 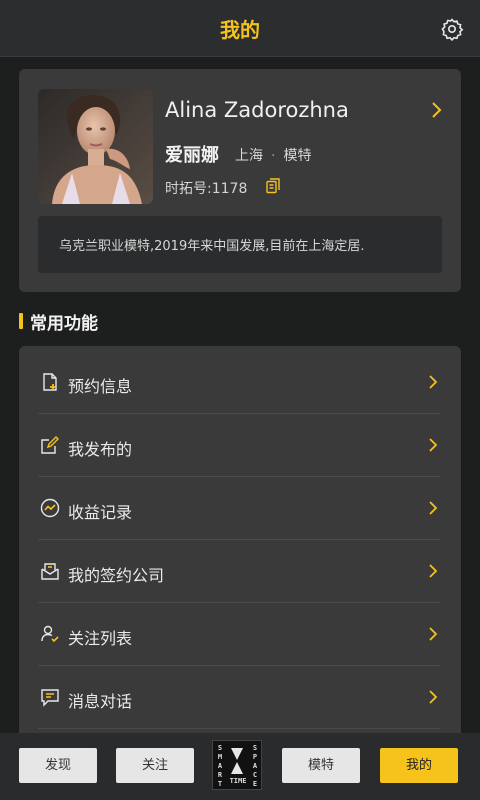 I want to click on top-bar: 我的, so click(x=240, y=28).